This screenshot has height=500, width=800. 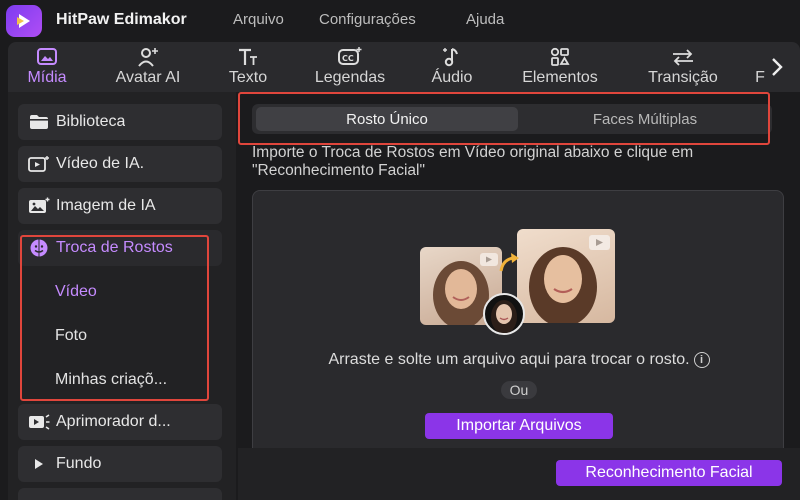 What do you see at coordinates (148, 77) in the screenshot?
I see `tab-label: Avatar AI` at bounding box center [148, 77].